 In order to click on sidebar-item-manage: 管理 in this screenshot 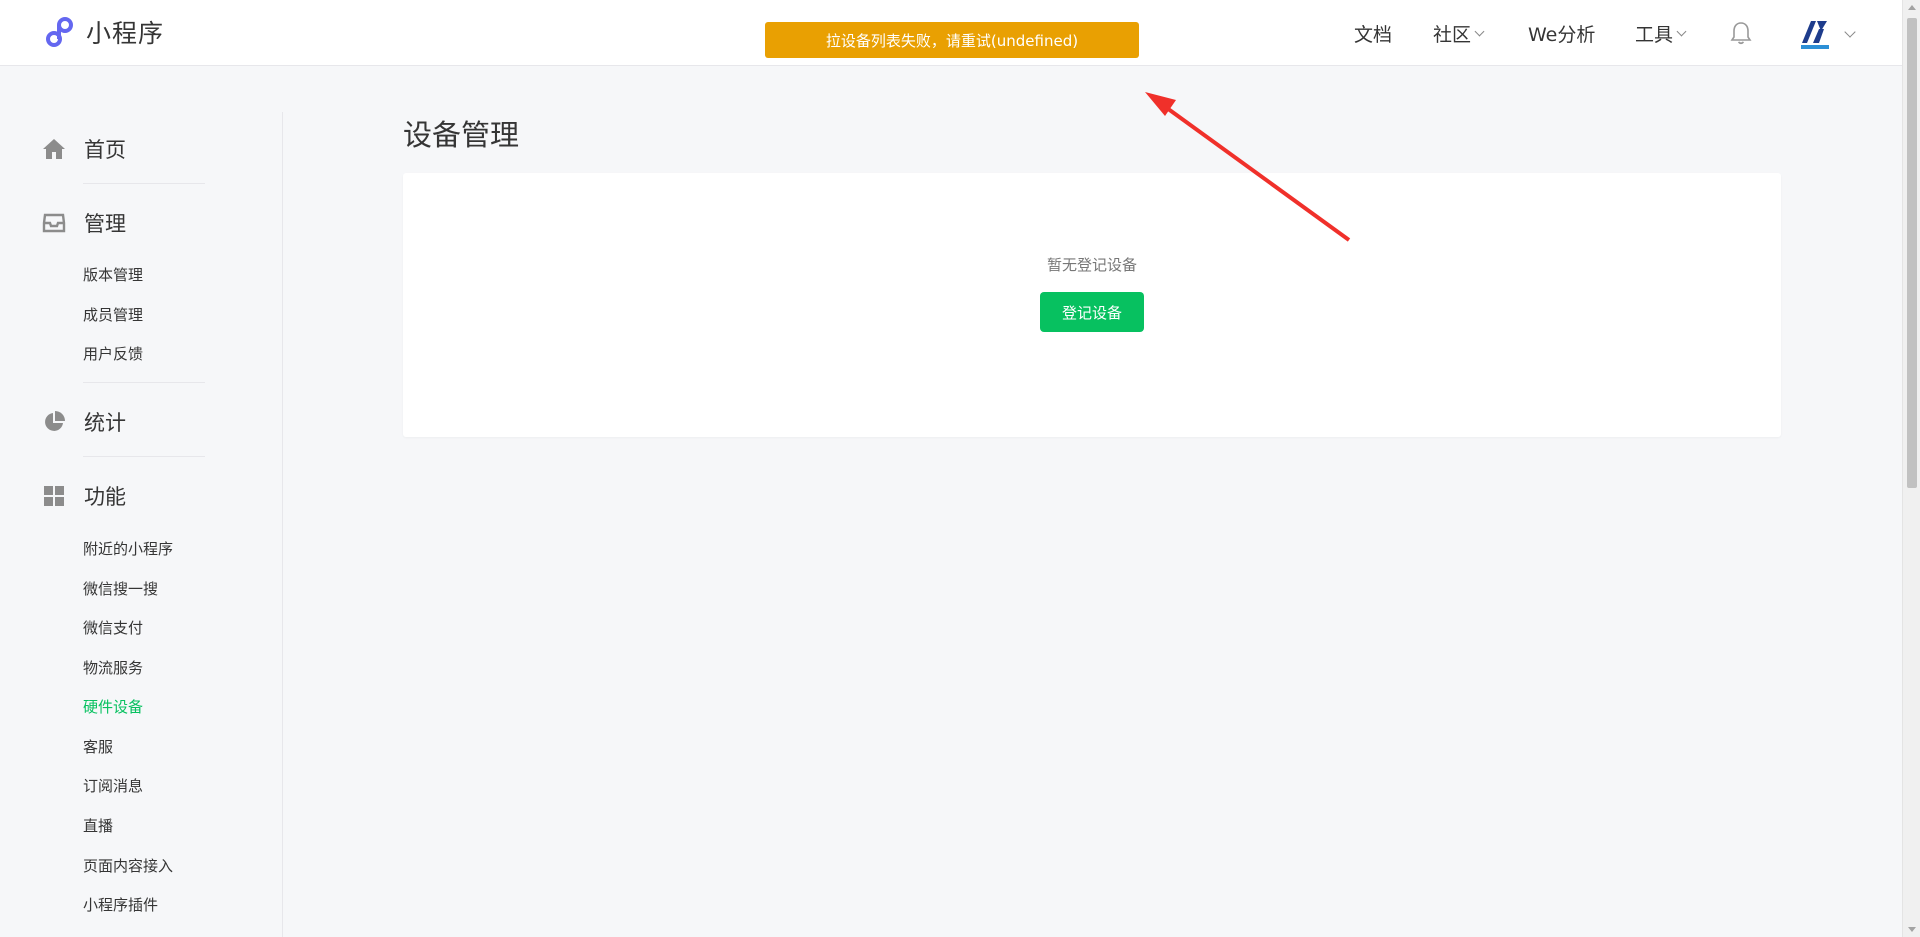, I will do `click(84, 223)`.